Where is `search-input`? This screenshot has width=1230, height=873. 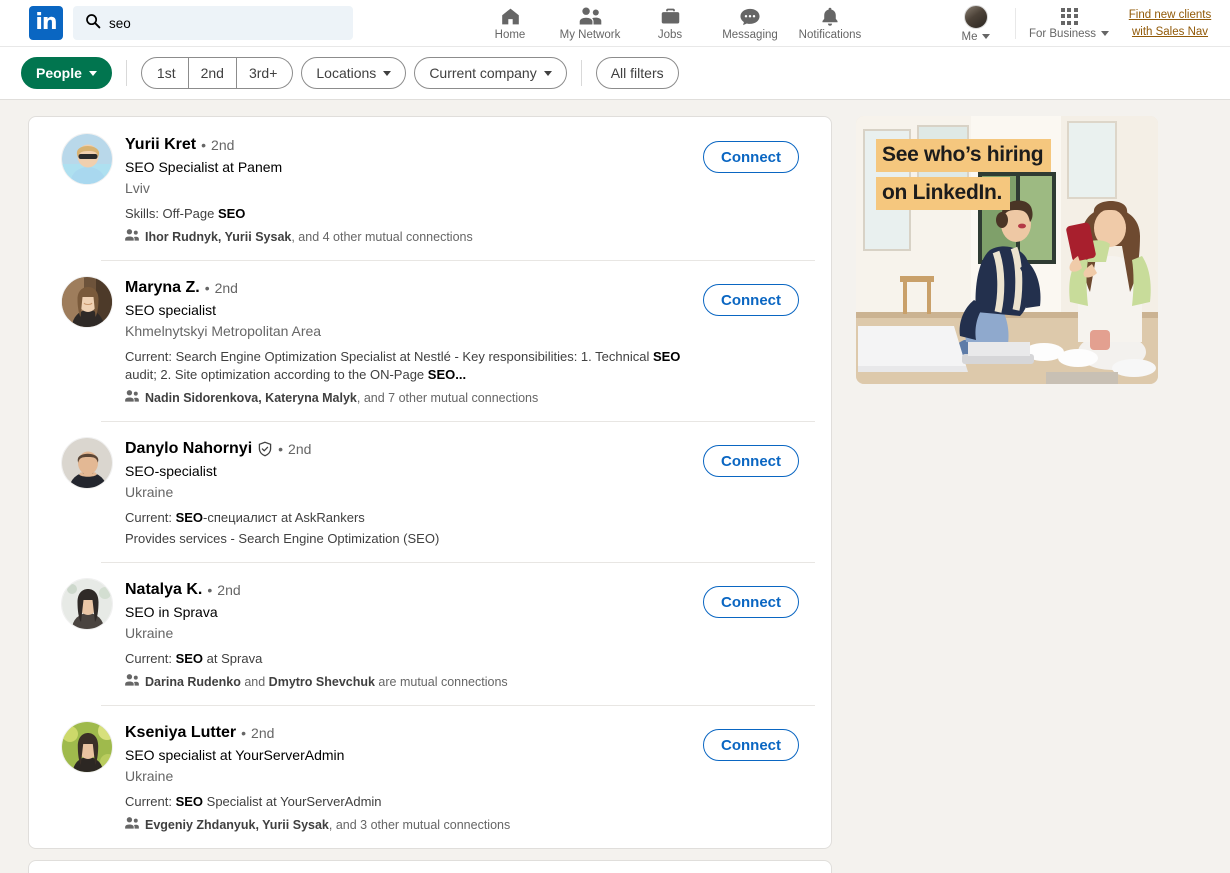
search-input is located at coordinates (227, 23).